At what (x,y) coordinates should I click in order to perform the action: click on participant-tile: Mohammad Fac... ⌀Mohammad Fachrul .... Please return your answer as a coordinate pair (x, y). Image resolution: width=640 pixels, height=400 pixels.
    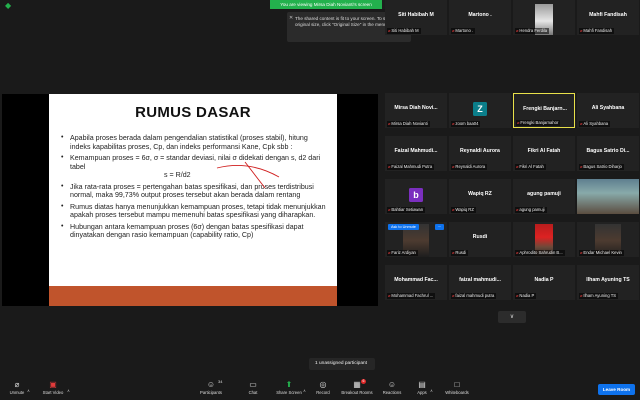
    Looking at the image, I should click on (416, 282).